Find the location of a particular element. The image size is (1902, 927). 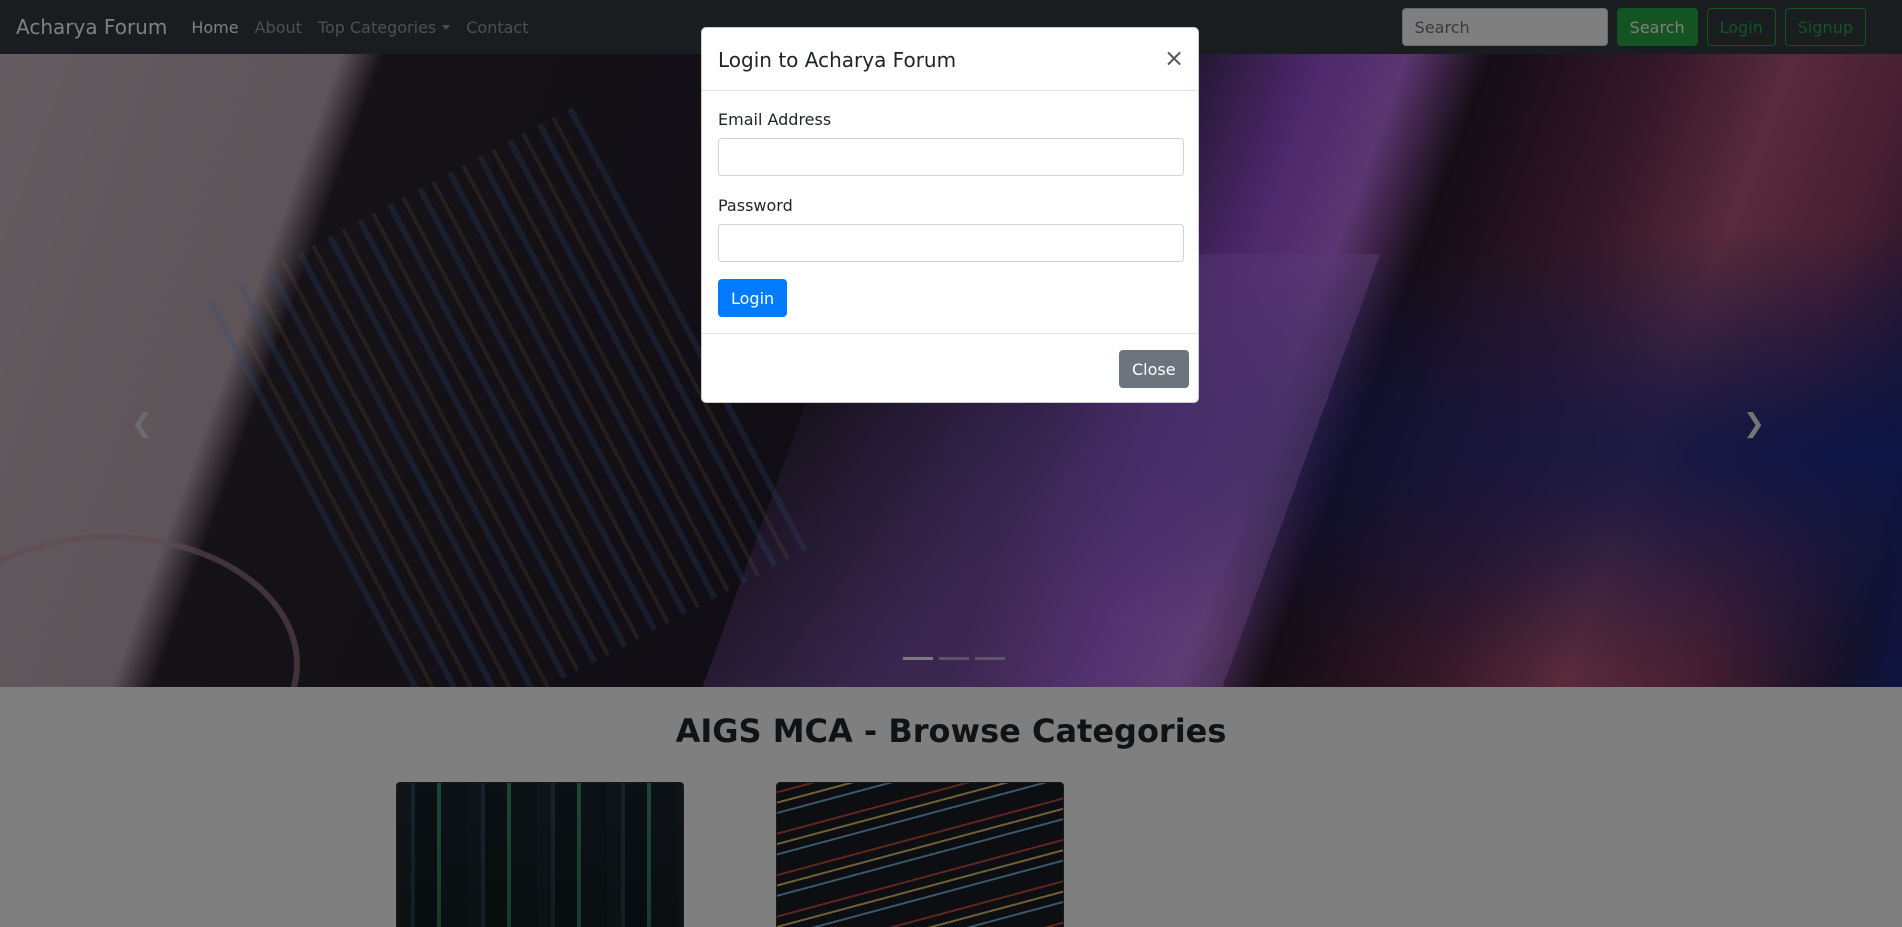

modal-login-button: Login is located at coordinates (753, 298).